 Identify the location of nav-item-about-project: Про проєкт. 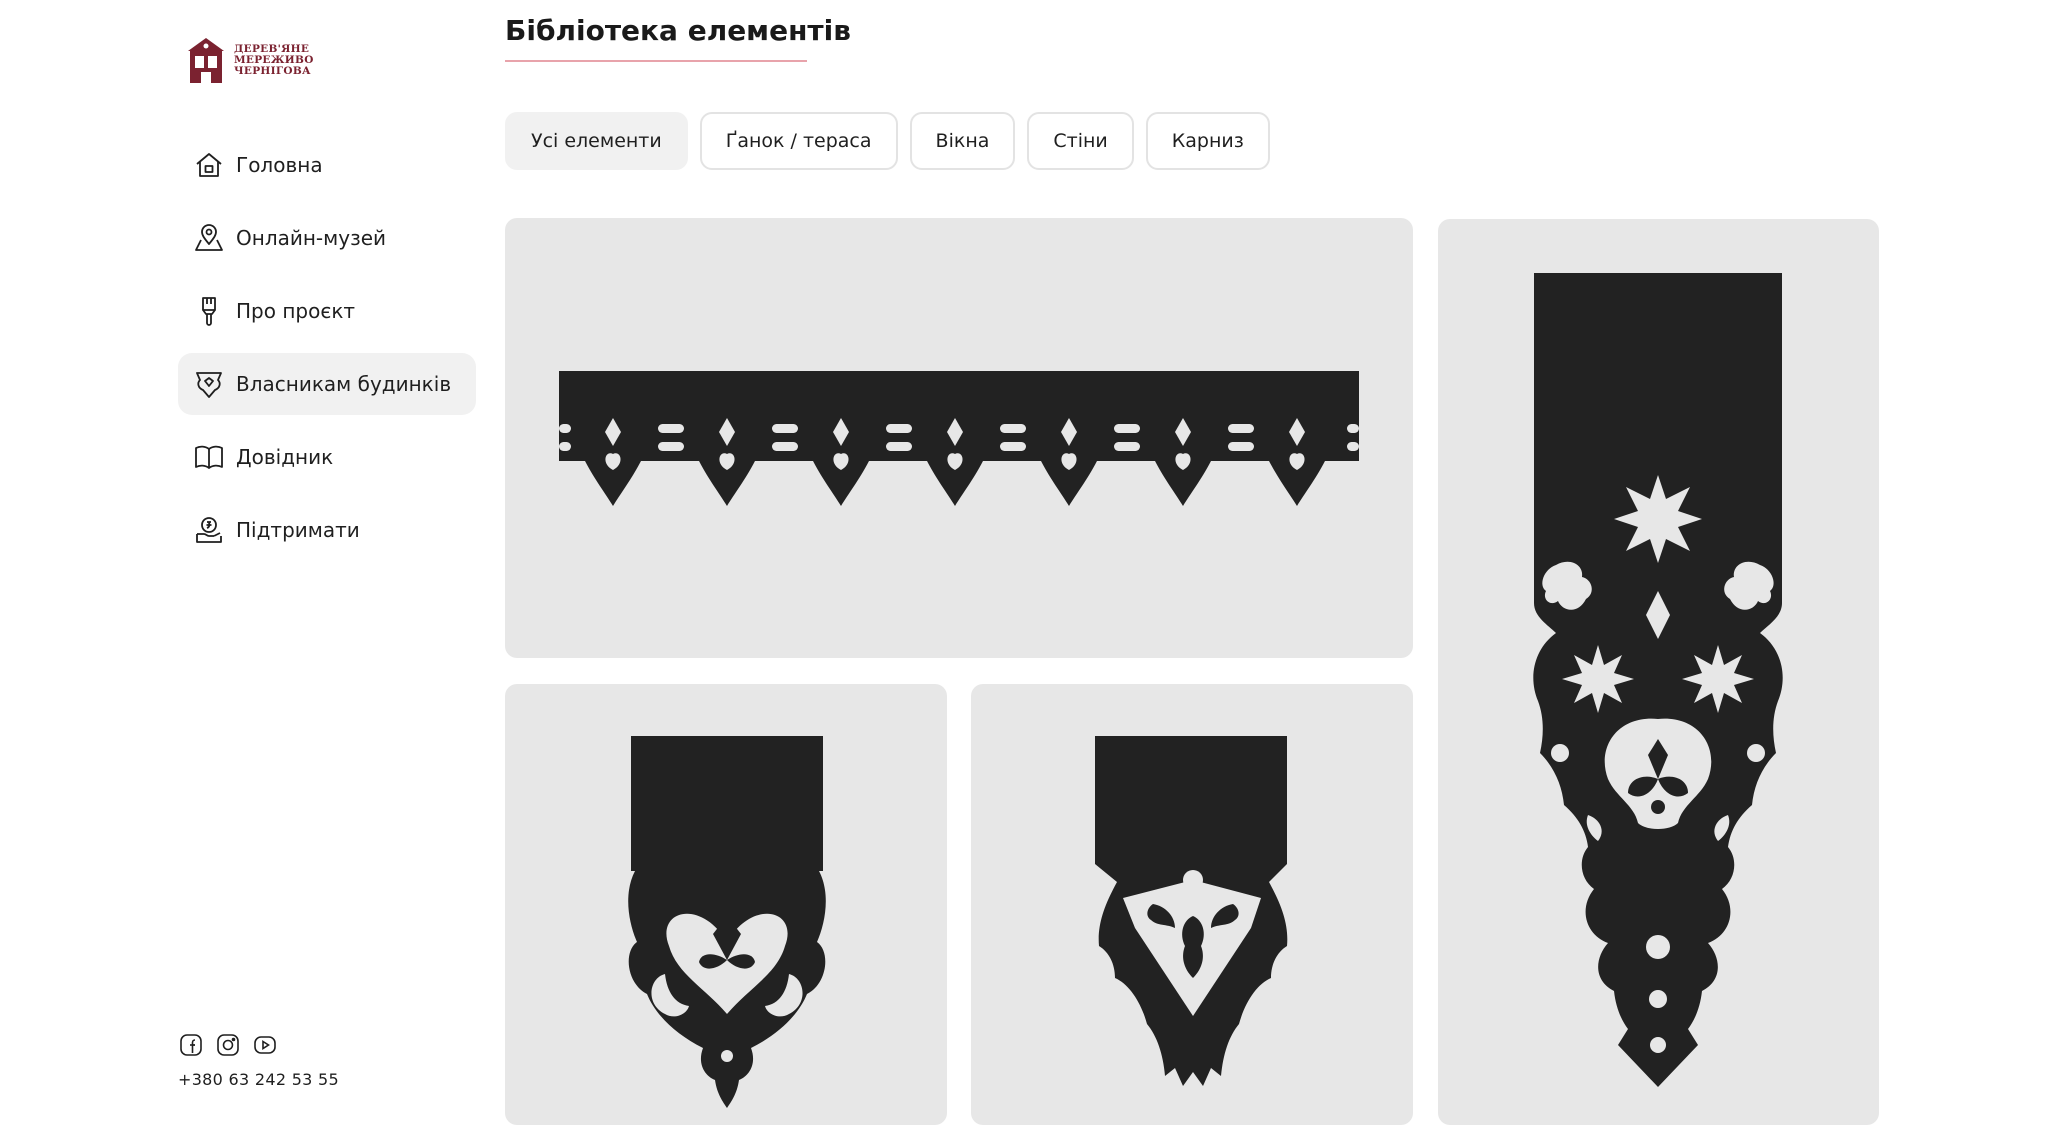
(327, 311).